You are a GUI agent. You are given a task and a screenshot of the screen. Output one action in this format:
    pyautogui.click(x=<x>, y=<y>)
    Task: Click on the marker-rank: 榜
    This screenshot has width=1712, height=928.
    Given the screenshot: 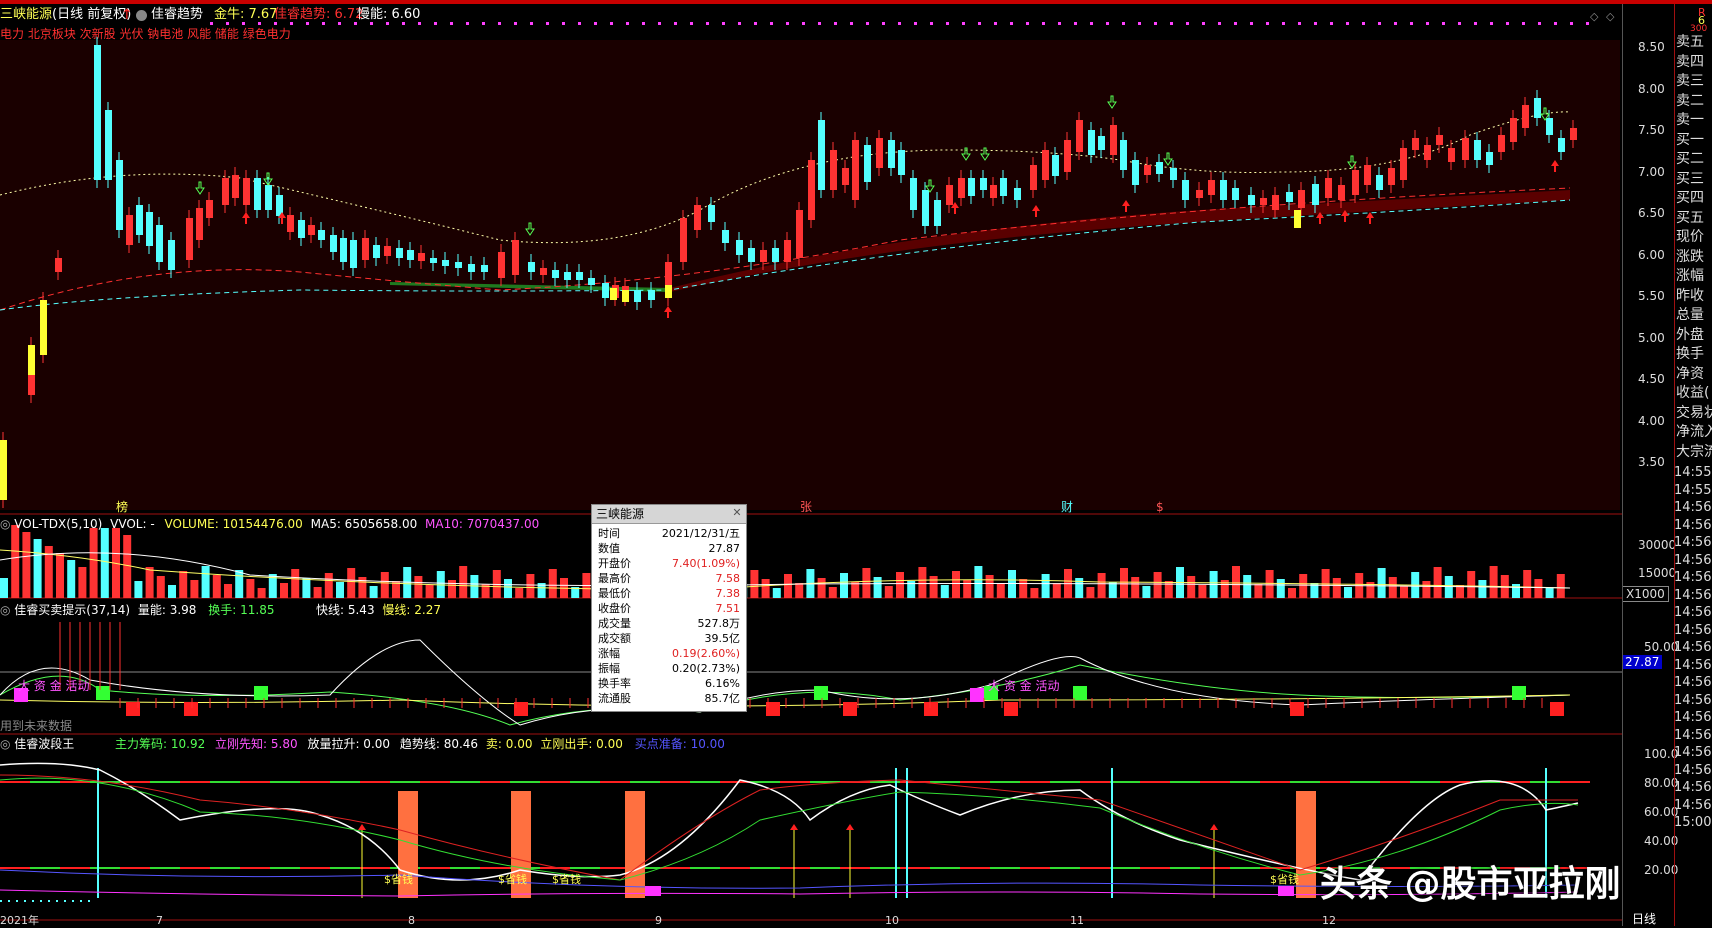 What is the action you would take?
    pyautogui.click(x=122, y=507)
    